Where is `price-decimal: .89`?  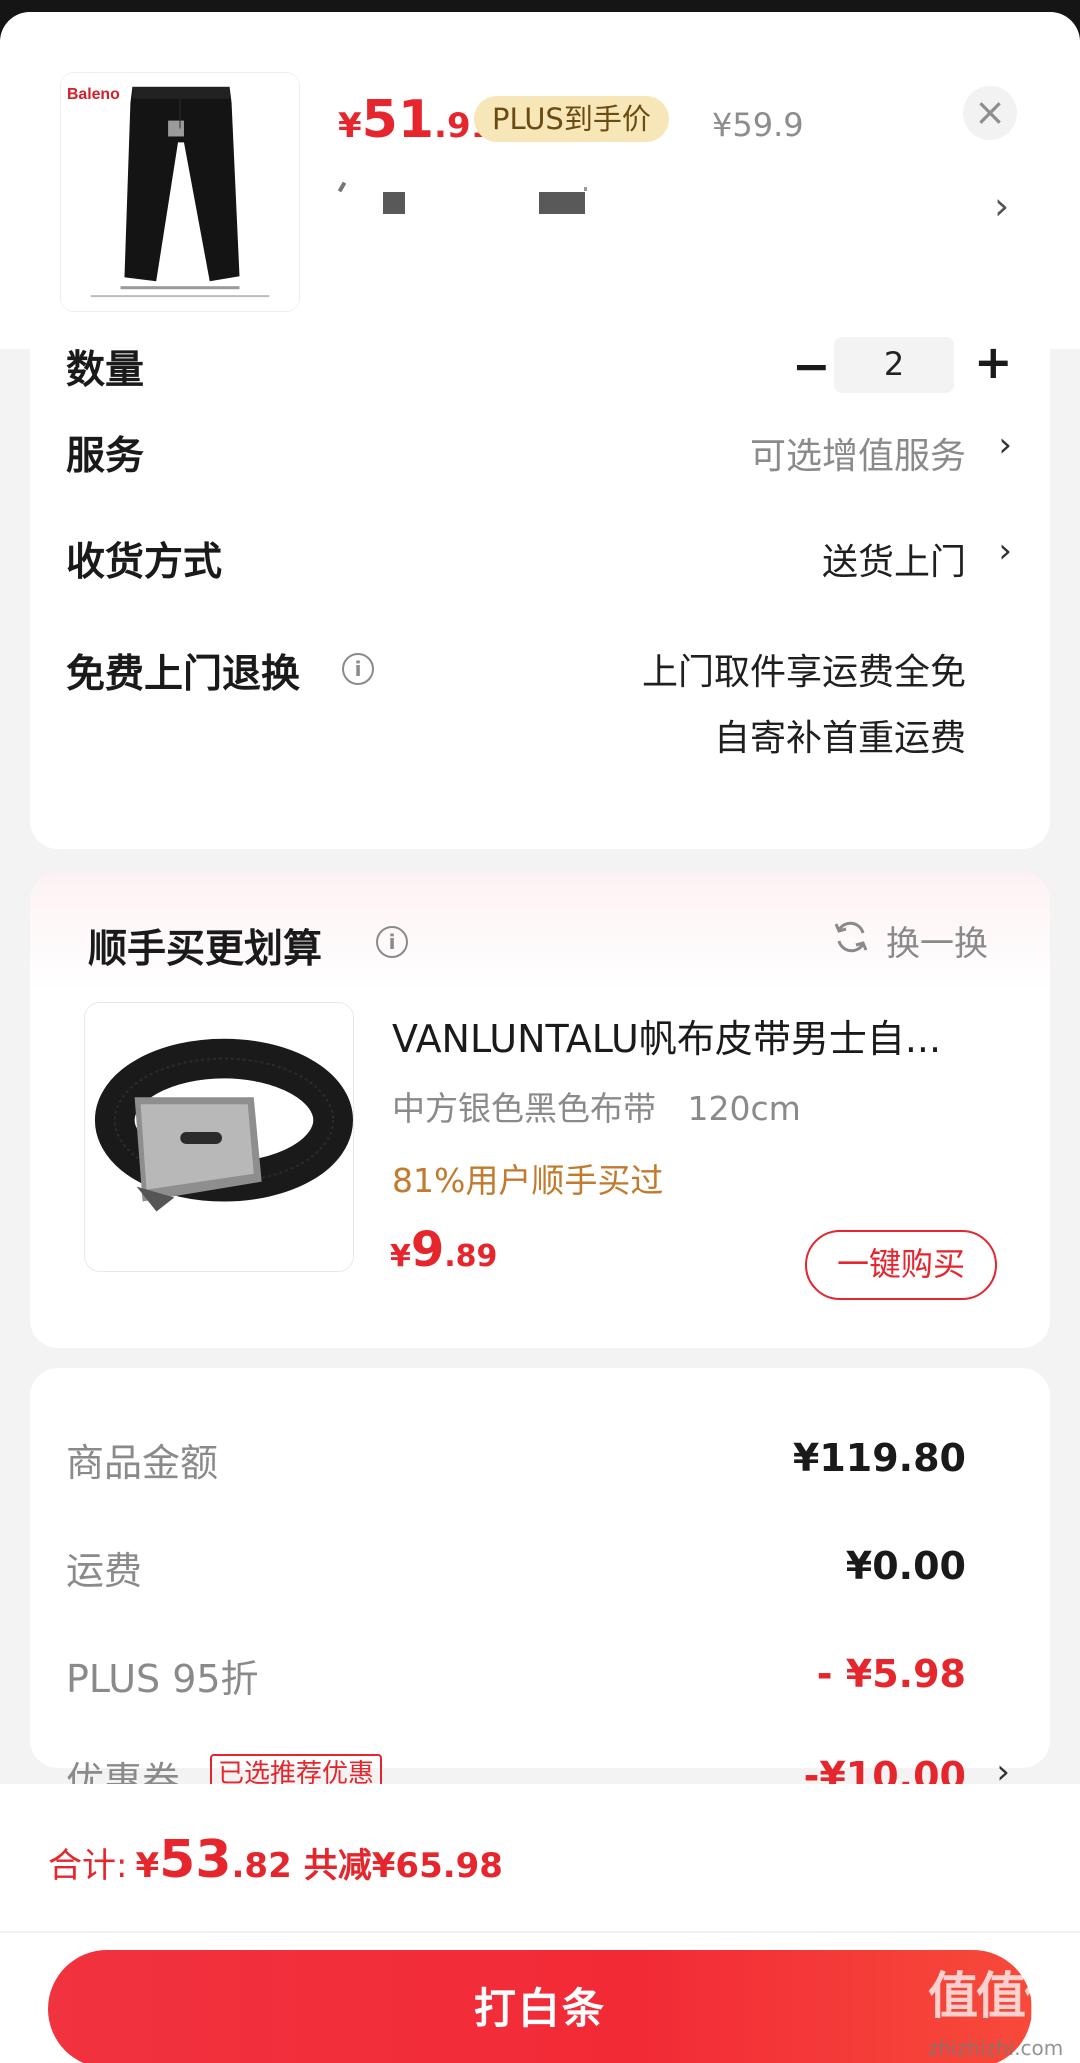
price-decimal: .89 is located at coordinates (471, 1256).